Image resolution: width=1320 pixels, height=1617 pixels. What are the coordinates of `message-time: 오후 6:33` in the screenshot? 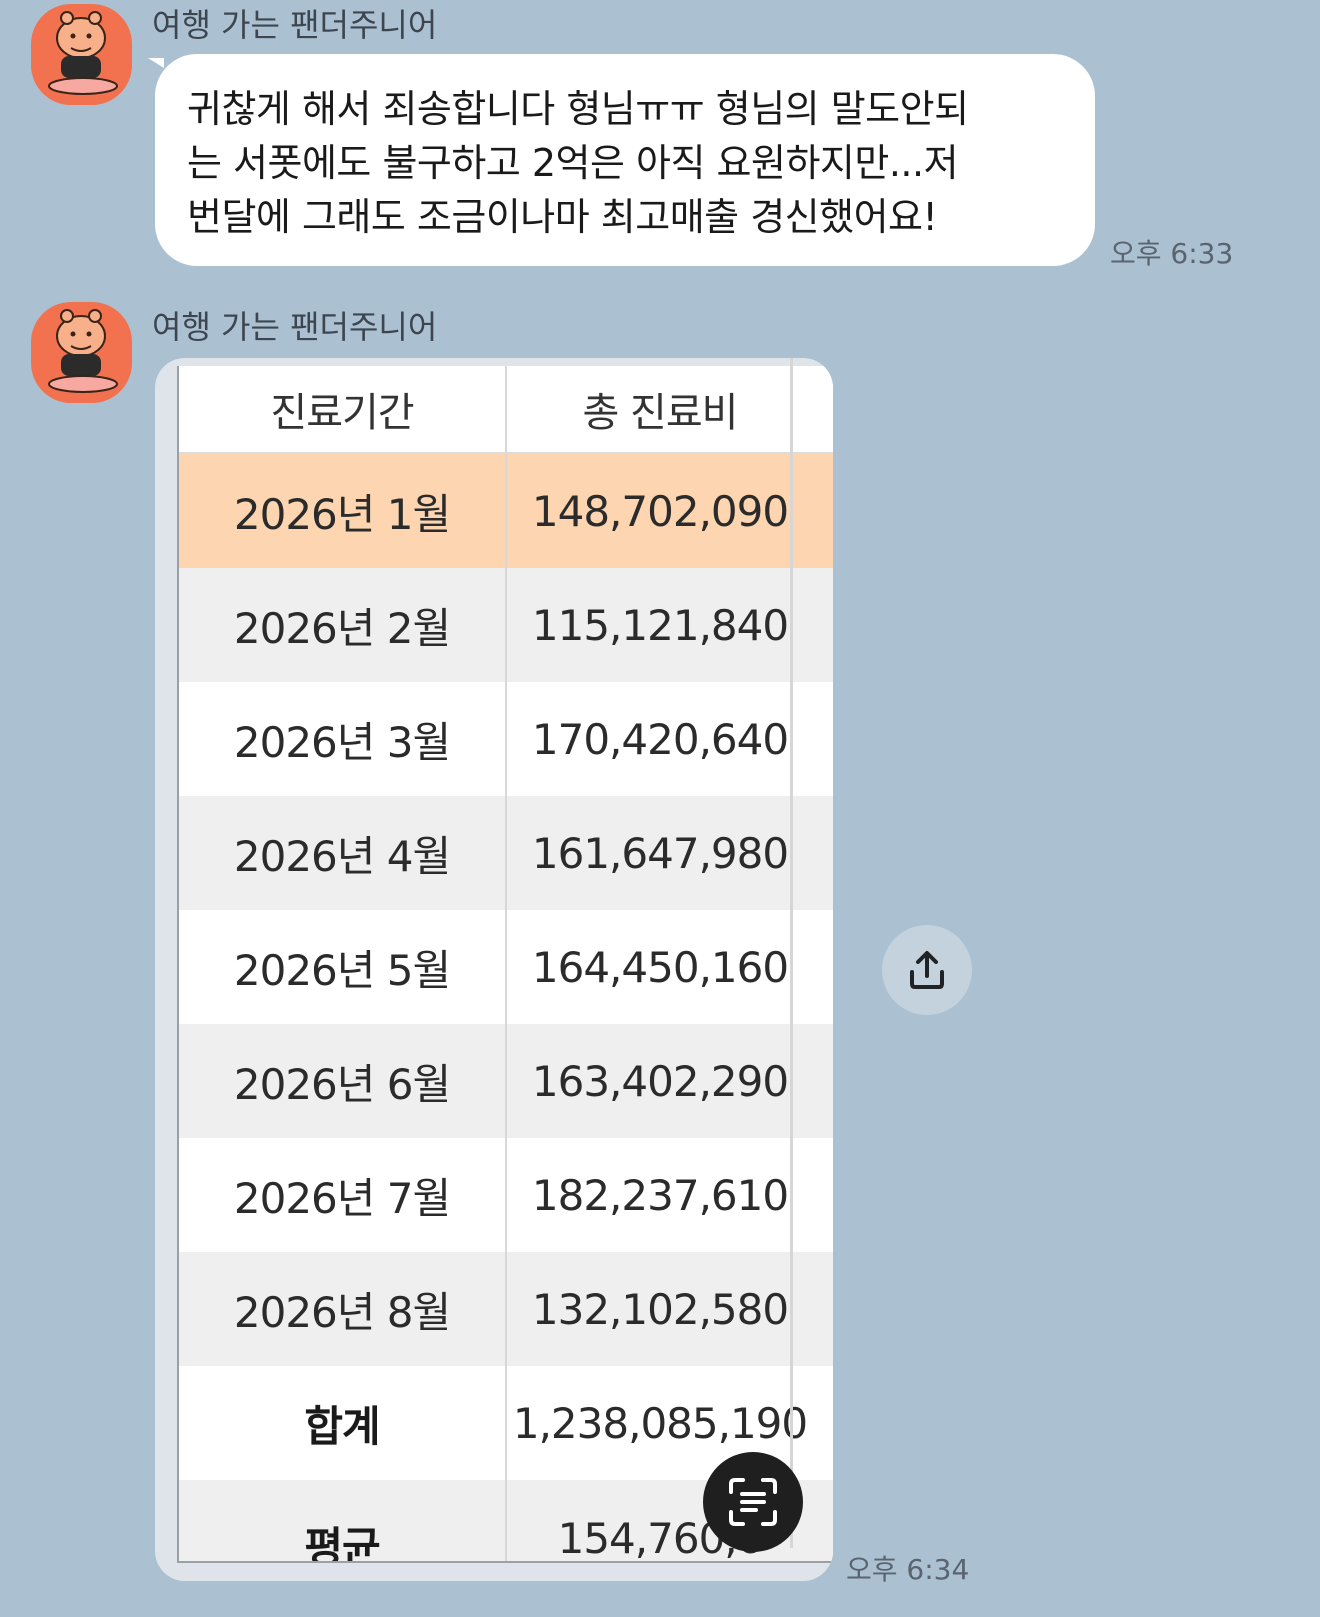 It's located at (1172, 253).